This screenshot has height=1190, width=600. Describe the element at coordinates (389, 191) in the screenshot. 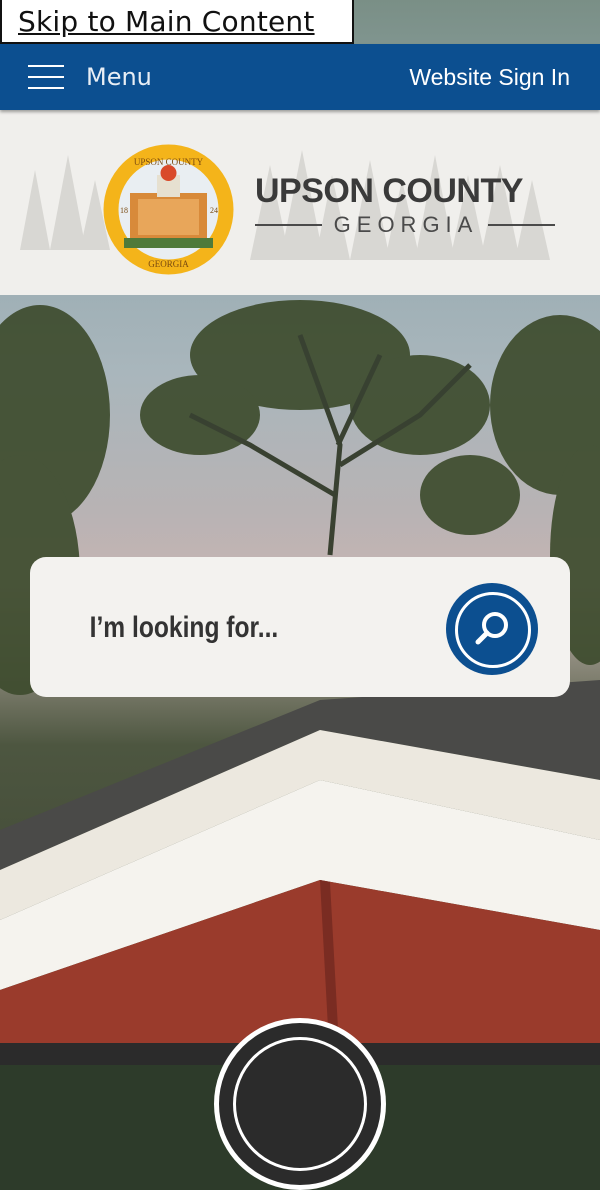

I see `logo-title: UPSON COUNTY` at that location.